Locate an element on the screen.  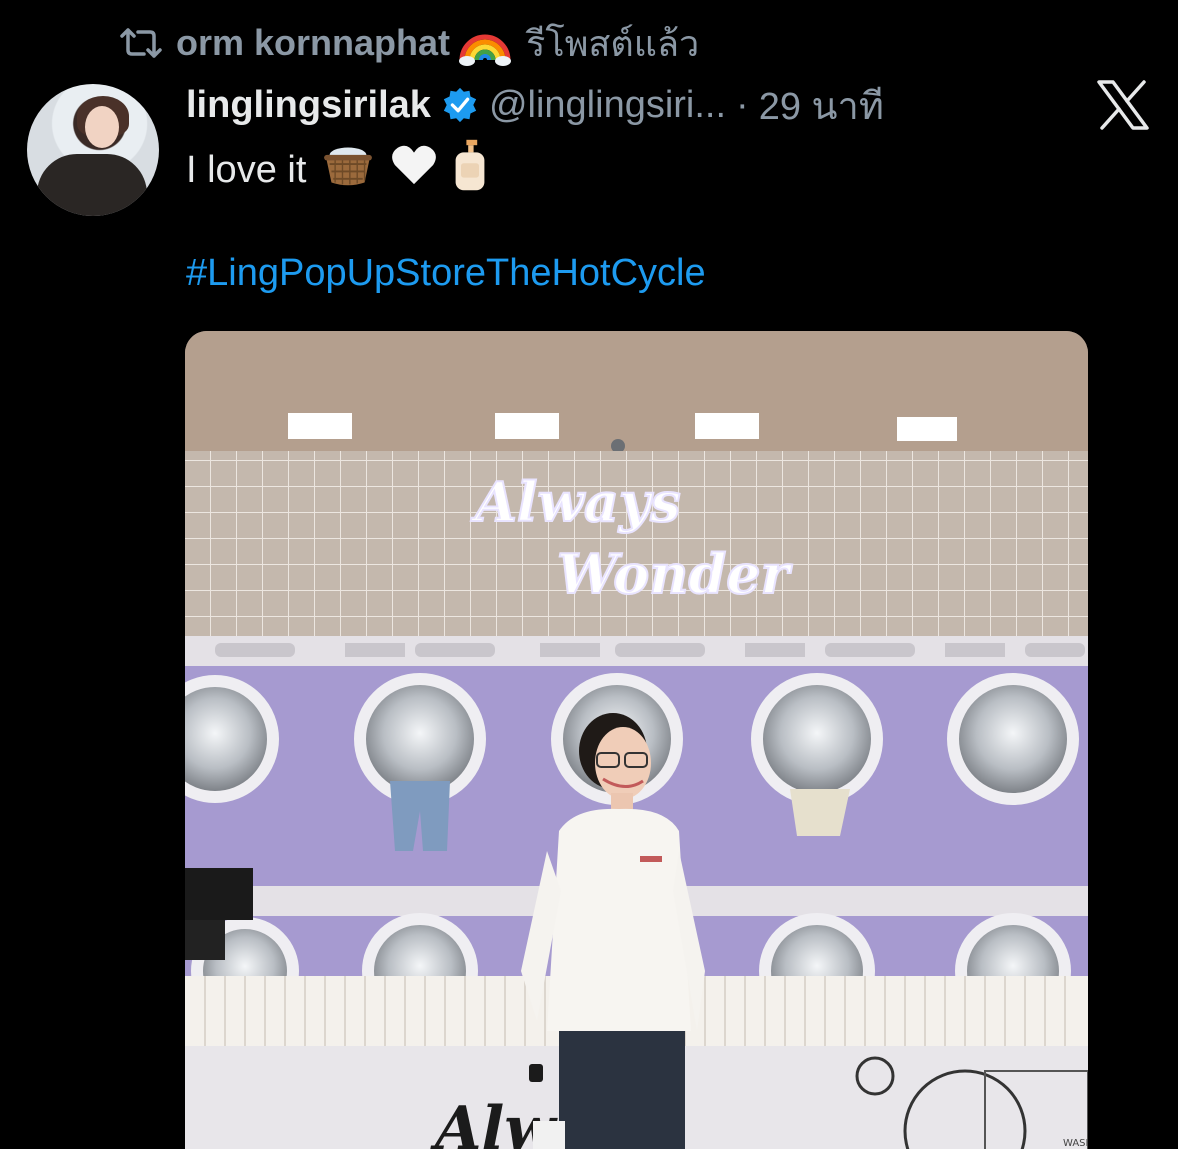
retweet-icon is located at coordinates (141, 43).